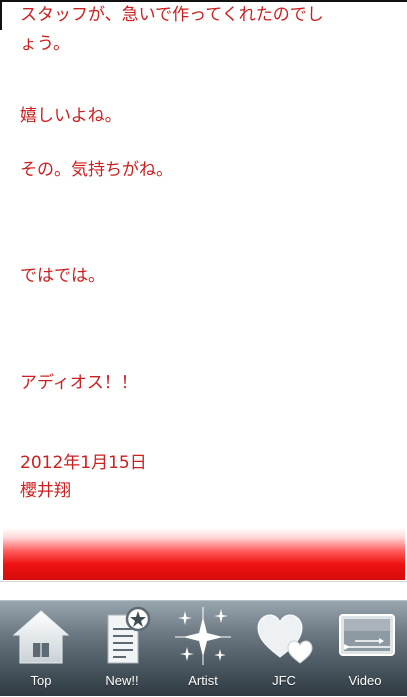 The height and width of the screenshot is (697, 407). What do you see at coordinates (365, 680) in the screenshot?
I see `tab-label: Video` at bounding box center [365, 680].